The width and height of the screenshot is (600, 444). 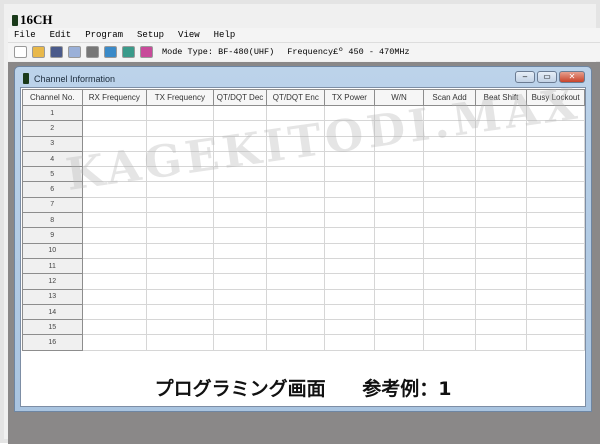 What do you see at coordinates (56, 52) in the screenshot?
I see `save-icon` at bounding box center [56, 52].